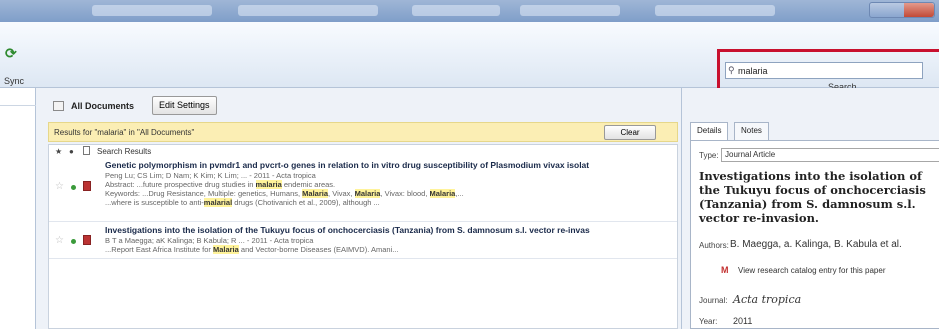 Image resolution: width=939 pixels, height=329 pixels. Describe the element at coordinates (218, 202) in the screenshot. I see `highlight: malarial` at that location.